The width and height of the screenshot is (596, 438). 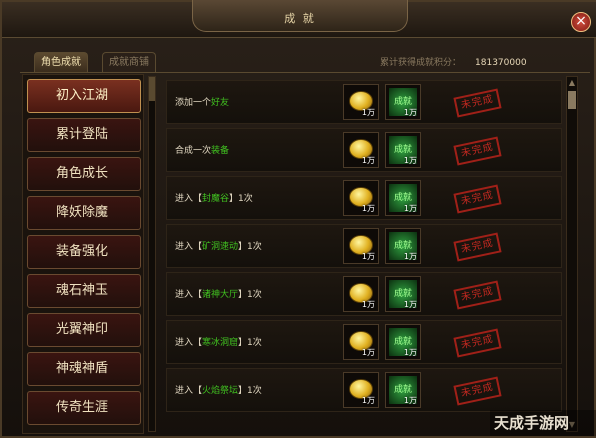 I want to click on desc-text: 添加一个, so click(x=193, y=103).